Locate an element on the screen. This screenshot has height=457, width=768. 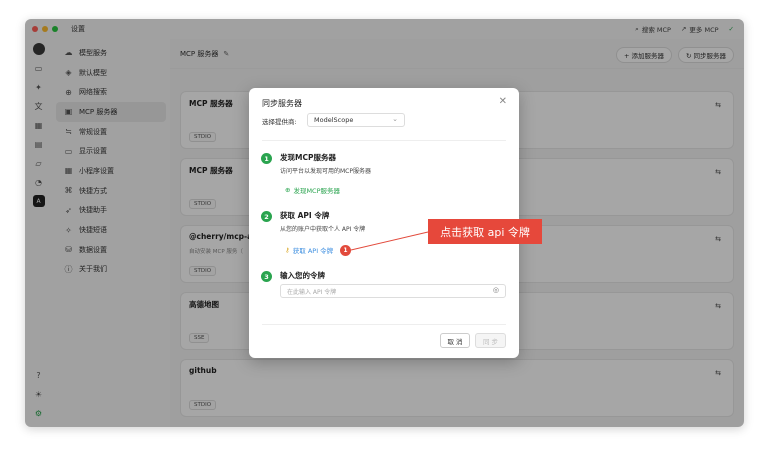
step-number: 2 is located at coordinates (266, 216).